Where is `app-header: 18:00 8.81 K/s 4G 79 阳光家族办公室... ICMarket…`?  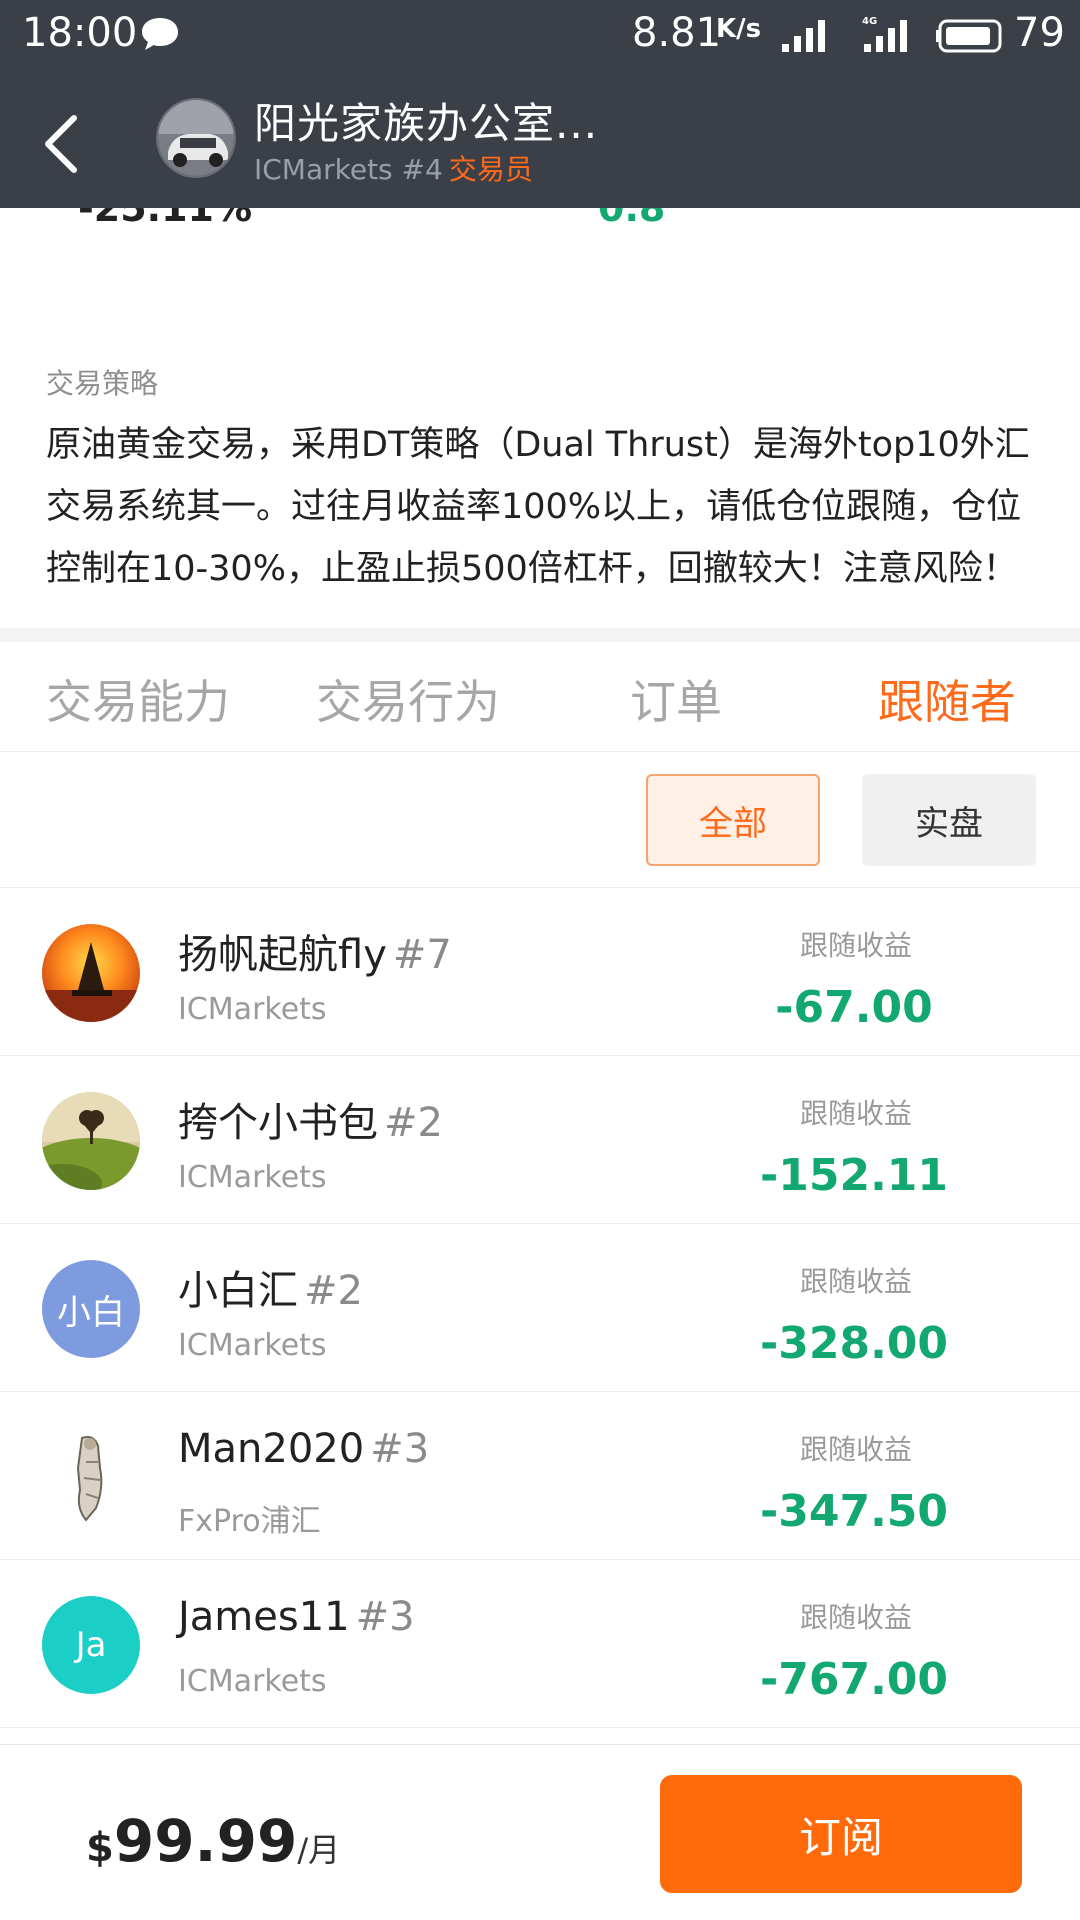
app-header: 18:00 8.81 K/s 4G 79 阳光家族办公室... ICMarket… is located at coordinates (540, 104).